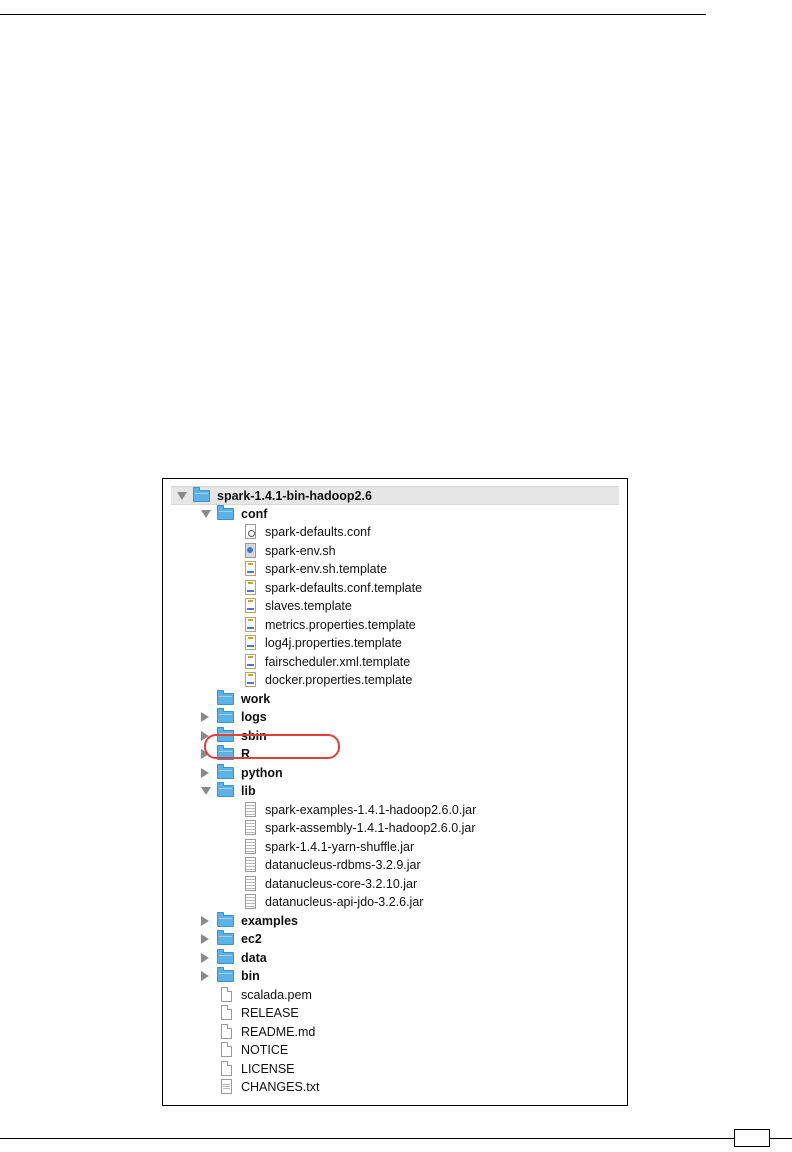  Describe the element at coordinates (395, 606) in the screenshot. I see `file-row-slaves-template: slaves.template` at that location.